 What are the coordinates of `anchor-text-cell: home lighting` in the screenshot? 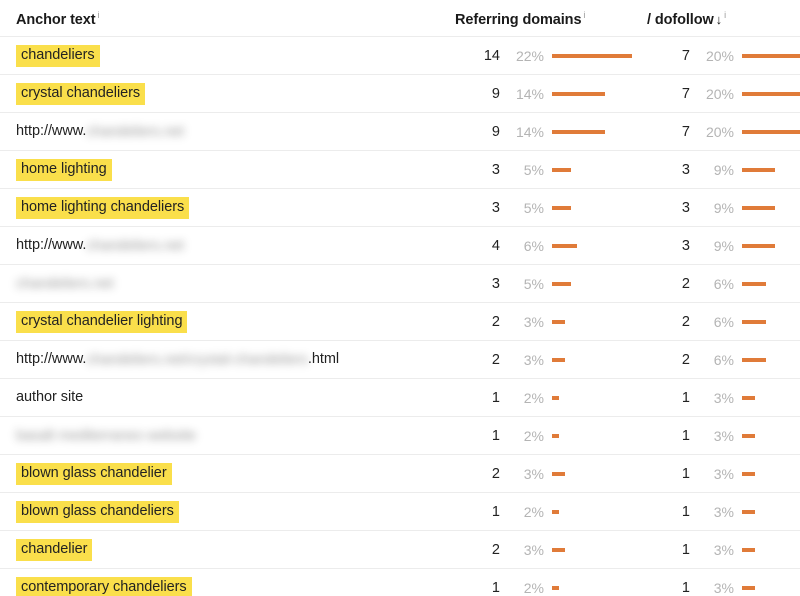 It's located at (64, 170).